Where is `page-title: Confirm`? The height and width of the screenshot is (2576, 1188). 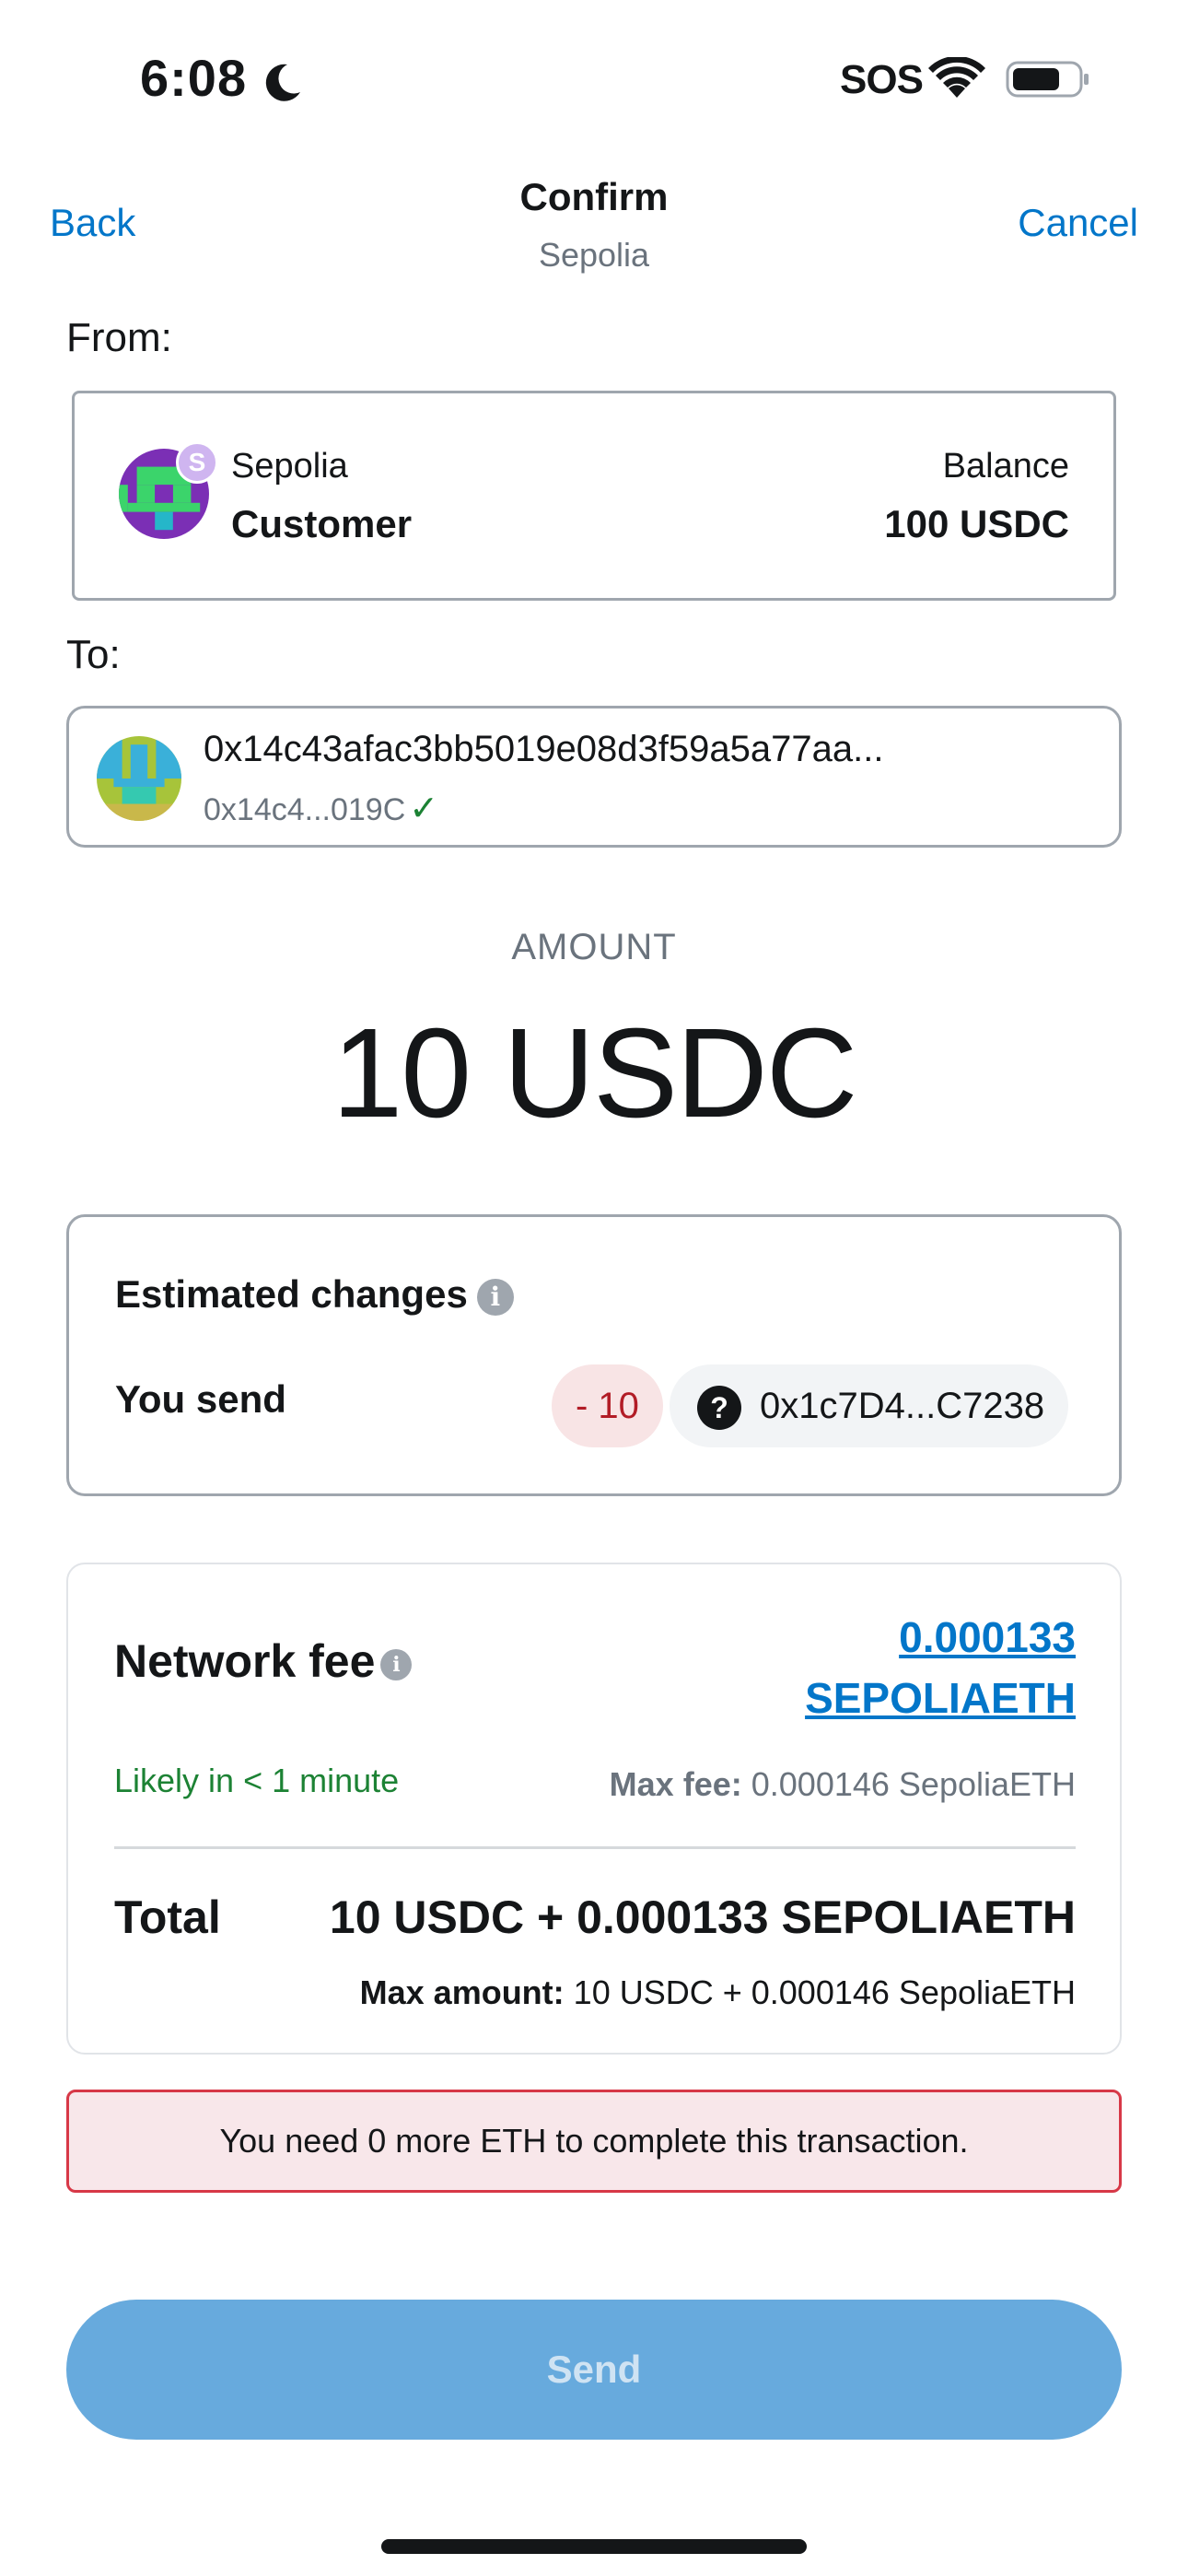 page-title: Confirm is located at coordinates (594, 196).